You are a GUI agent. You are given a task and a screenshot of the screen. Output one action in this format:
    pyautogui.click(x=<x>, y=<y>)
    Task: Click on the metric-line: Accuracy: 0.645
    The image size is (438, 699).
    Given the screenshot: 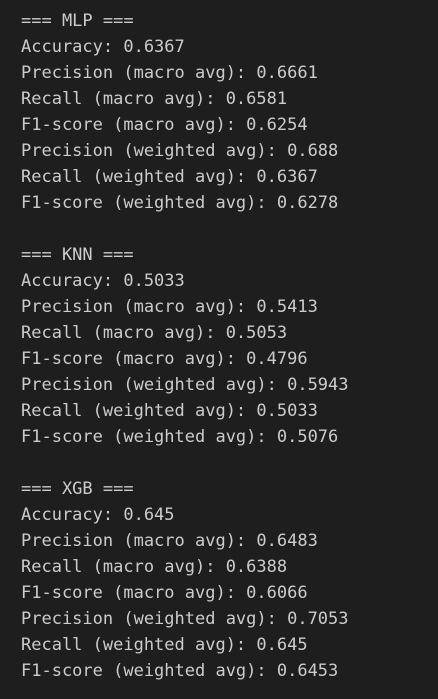 What is the action you would take?
    pyautogui.click(x=98, y=515)
    